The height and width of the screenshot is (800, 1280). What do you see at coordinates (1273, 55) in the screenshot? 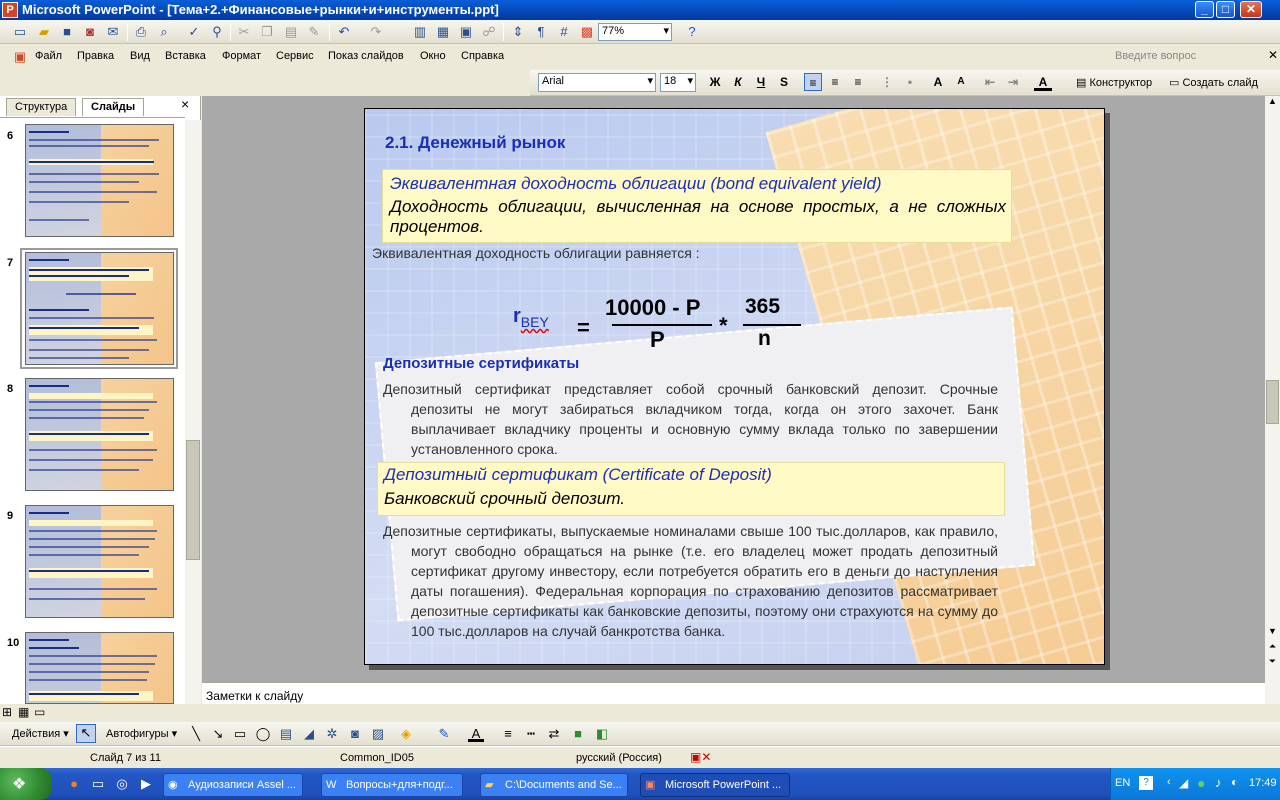
I see `close-document-icon: ✕` at bounding box center [1273, 55].